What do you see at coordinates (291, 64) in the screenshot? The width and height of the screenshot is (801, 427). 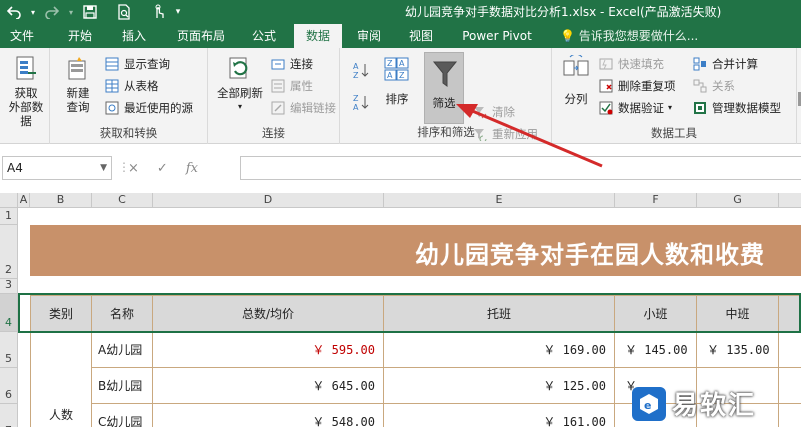 I see `connections-button: 连接` at bounding box center [291, 64].